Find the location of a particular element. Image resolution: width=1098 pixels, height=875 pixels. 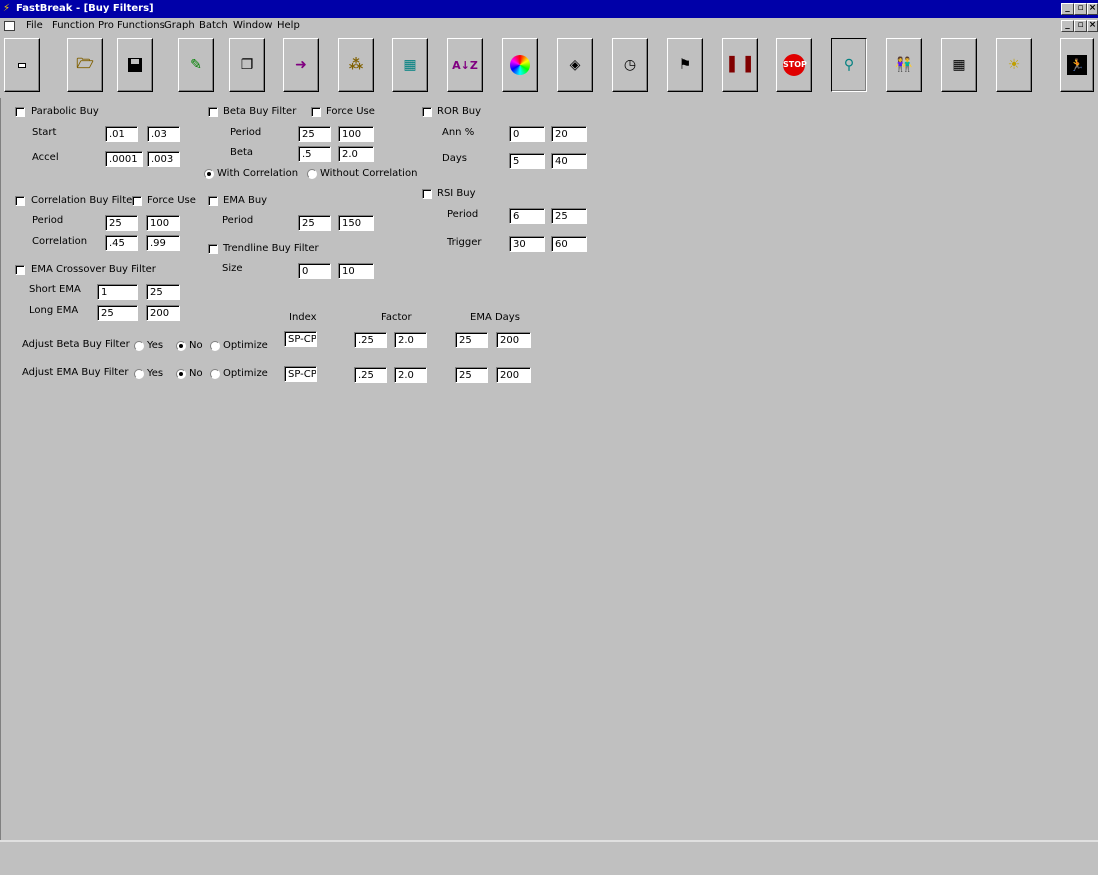

stop-icon: STOP is located at coordinates (795, 65).